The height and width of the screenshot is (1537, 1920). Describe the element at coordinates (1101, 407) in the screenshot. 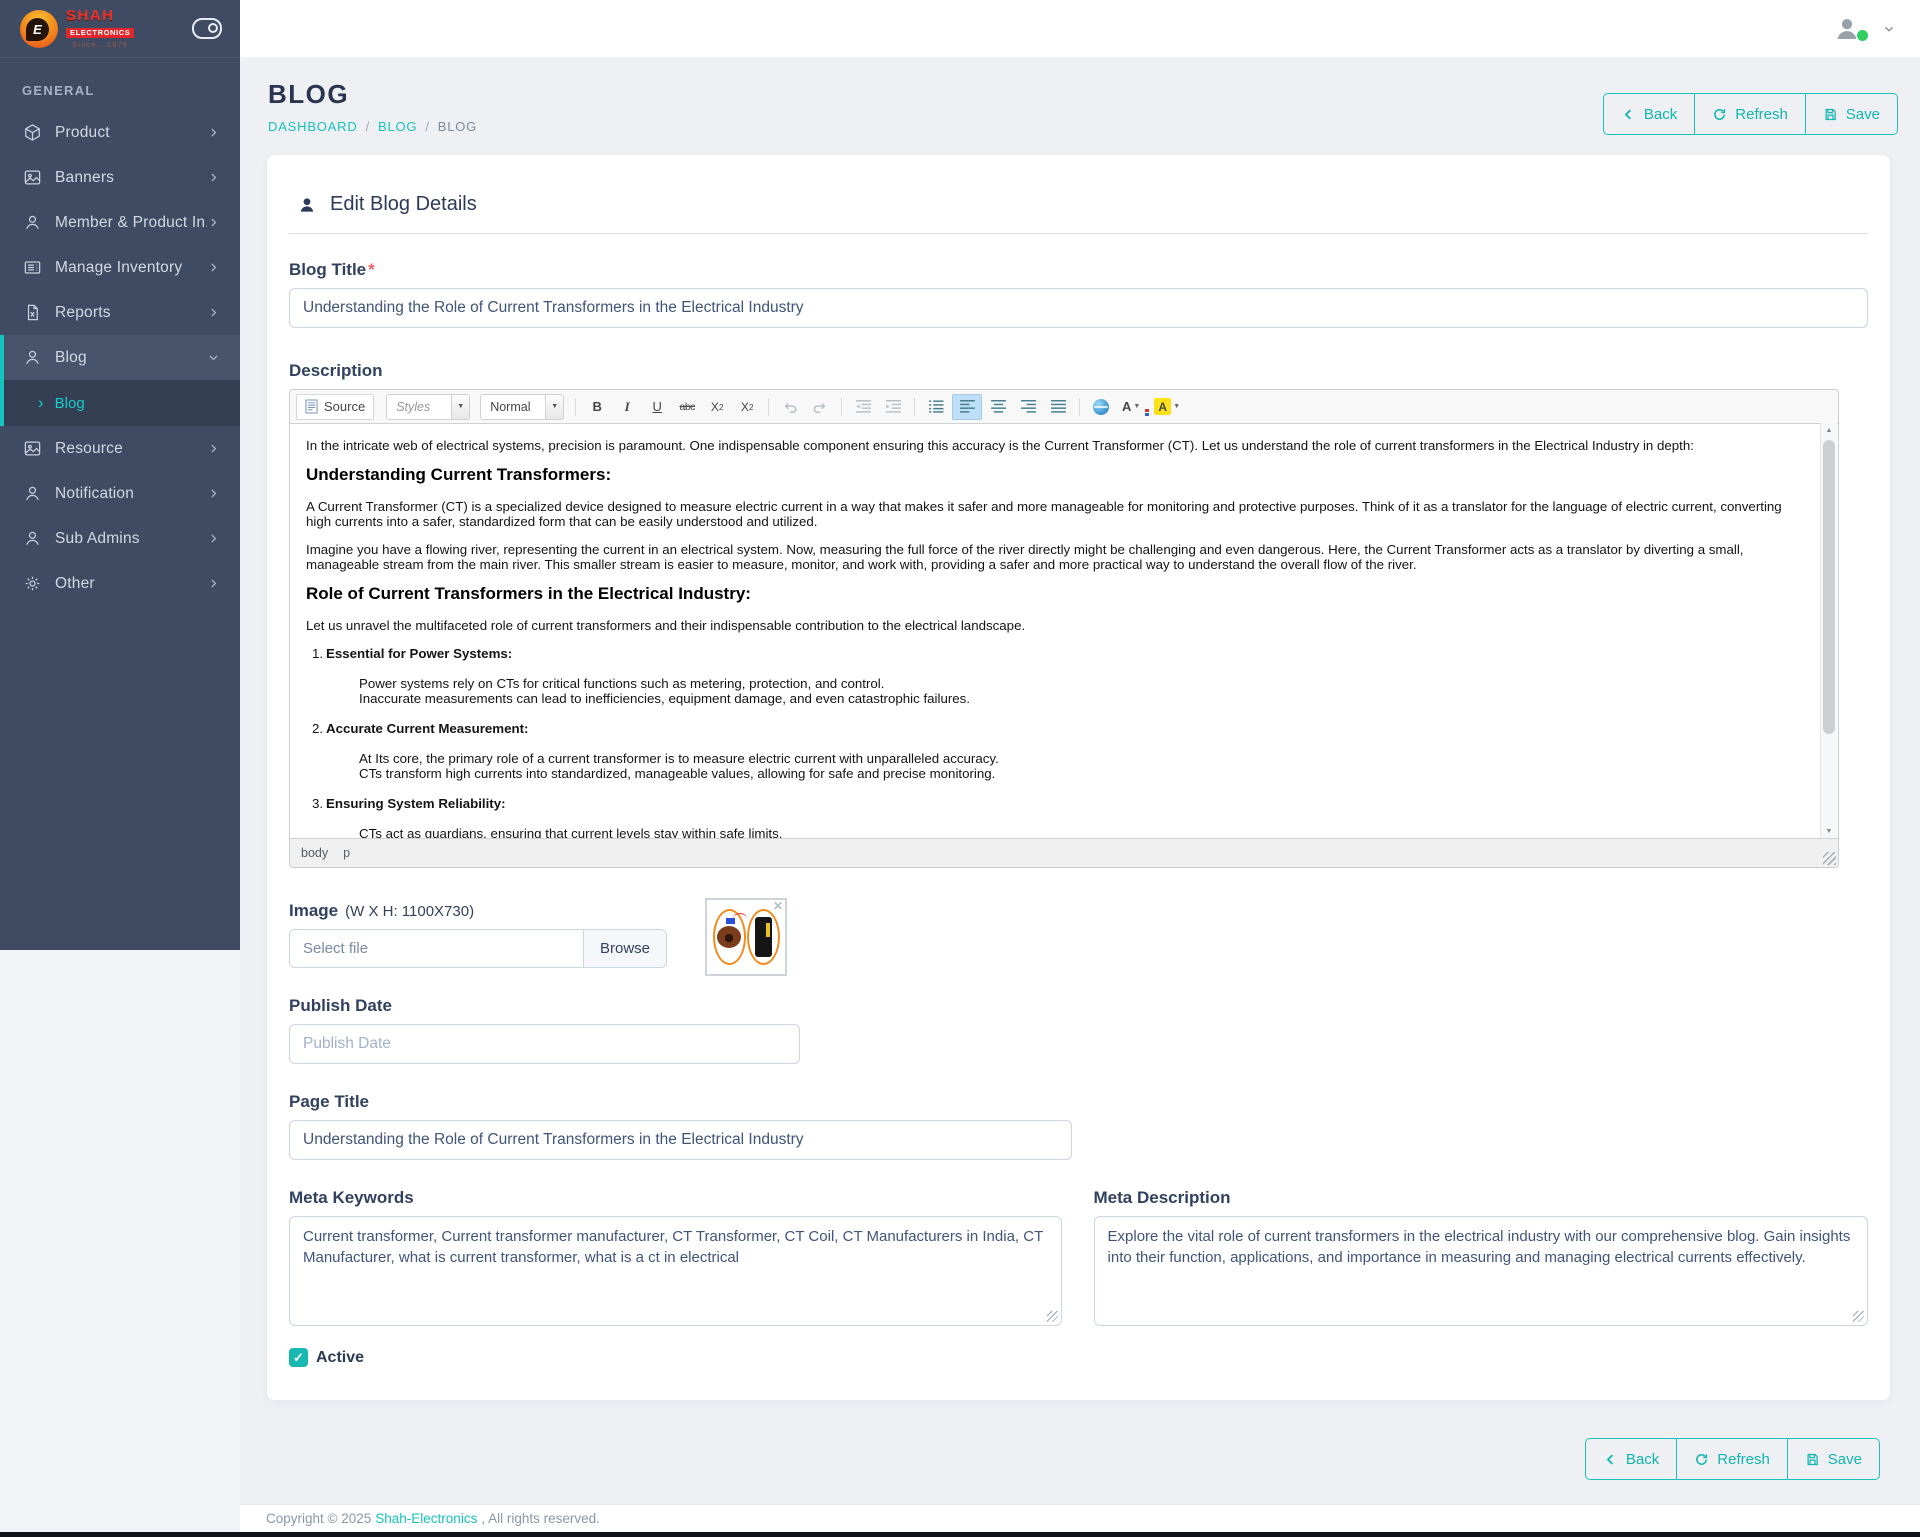

I see `link-button` at that location.